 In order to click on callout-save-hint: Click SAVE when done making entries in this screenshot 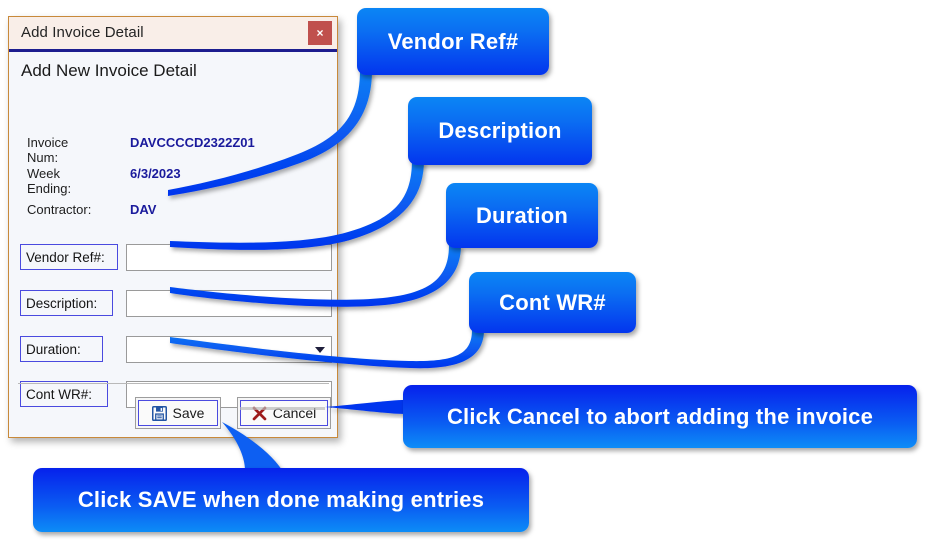, I will do `click(281, 500)`.